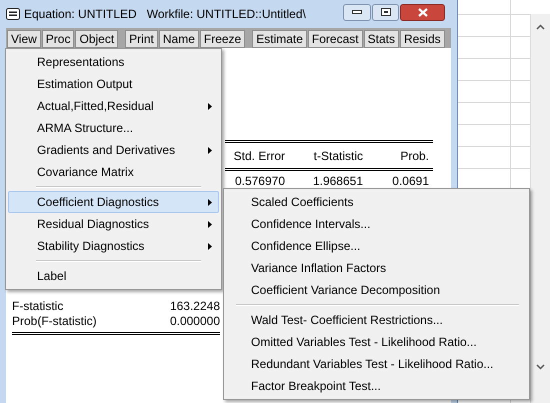  I want to click on menu-item: Covariance Matrix, so click(113, 172).